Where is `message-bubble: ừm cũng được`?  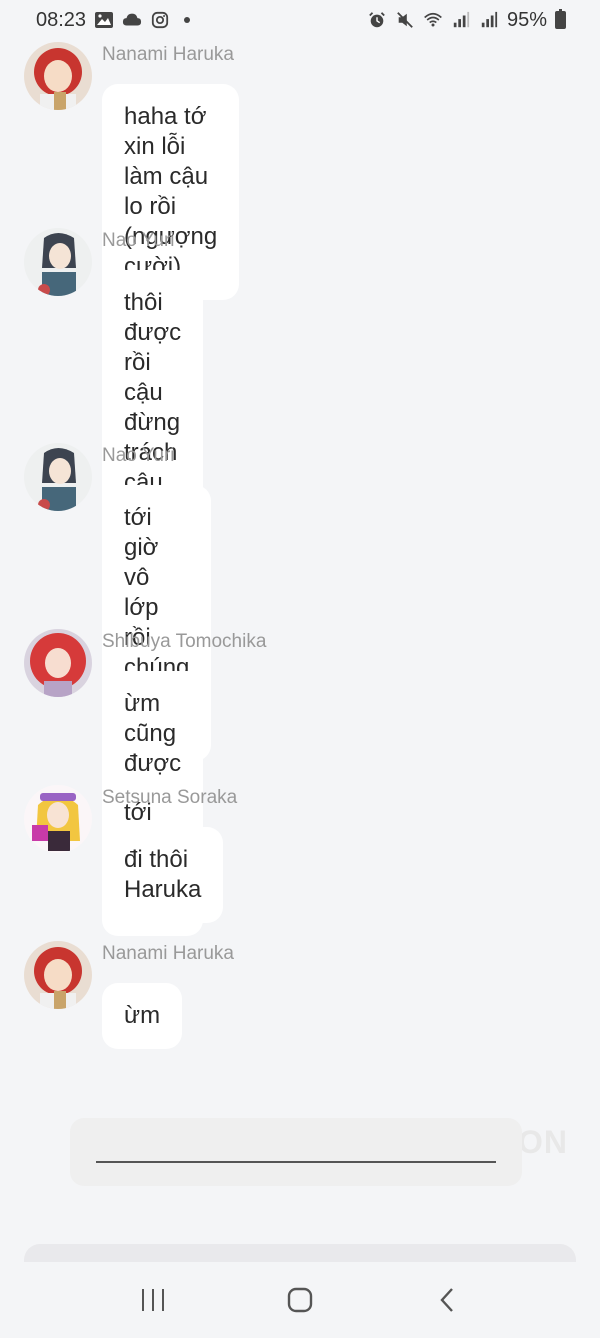
message-bubble: ừm cũng được is located at coordinates (153, 734).